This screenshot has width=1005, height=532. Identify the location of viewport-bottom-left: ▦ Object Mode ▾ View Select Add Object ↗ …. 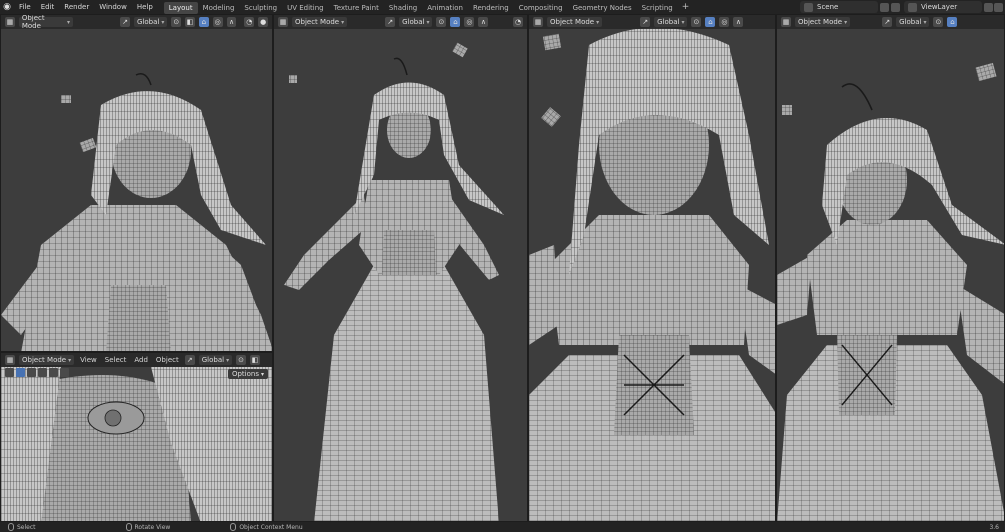
(136, 437).